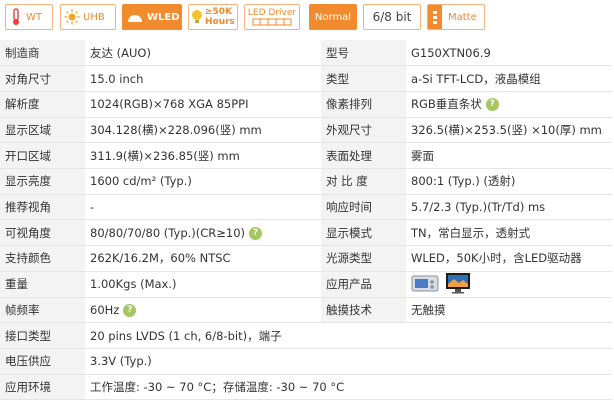 The height and width of the screenshot is (407, 614). I want to click on spec-label-text: 制造商, so click(22, 52).